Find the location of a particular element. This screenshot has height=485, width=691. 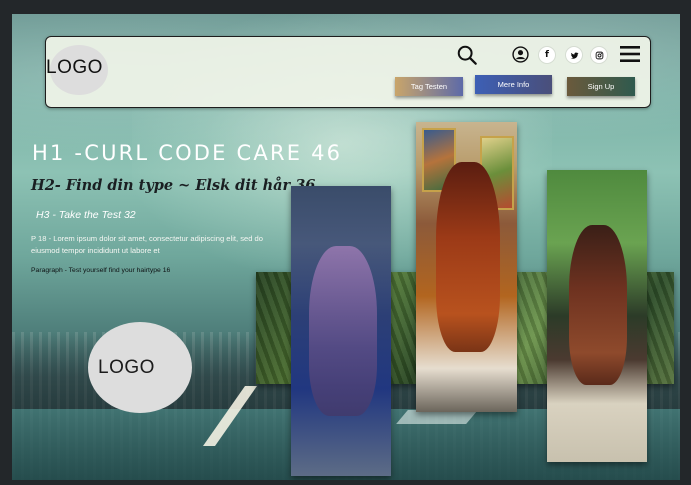

search-icon is located at coordinates (467, 55).